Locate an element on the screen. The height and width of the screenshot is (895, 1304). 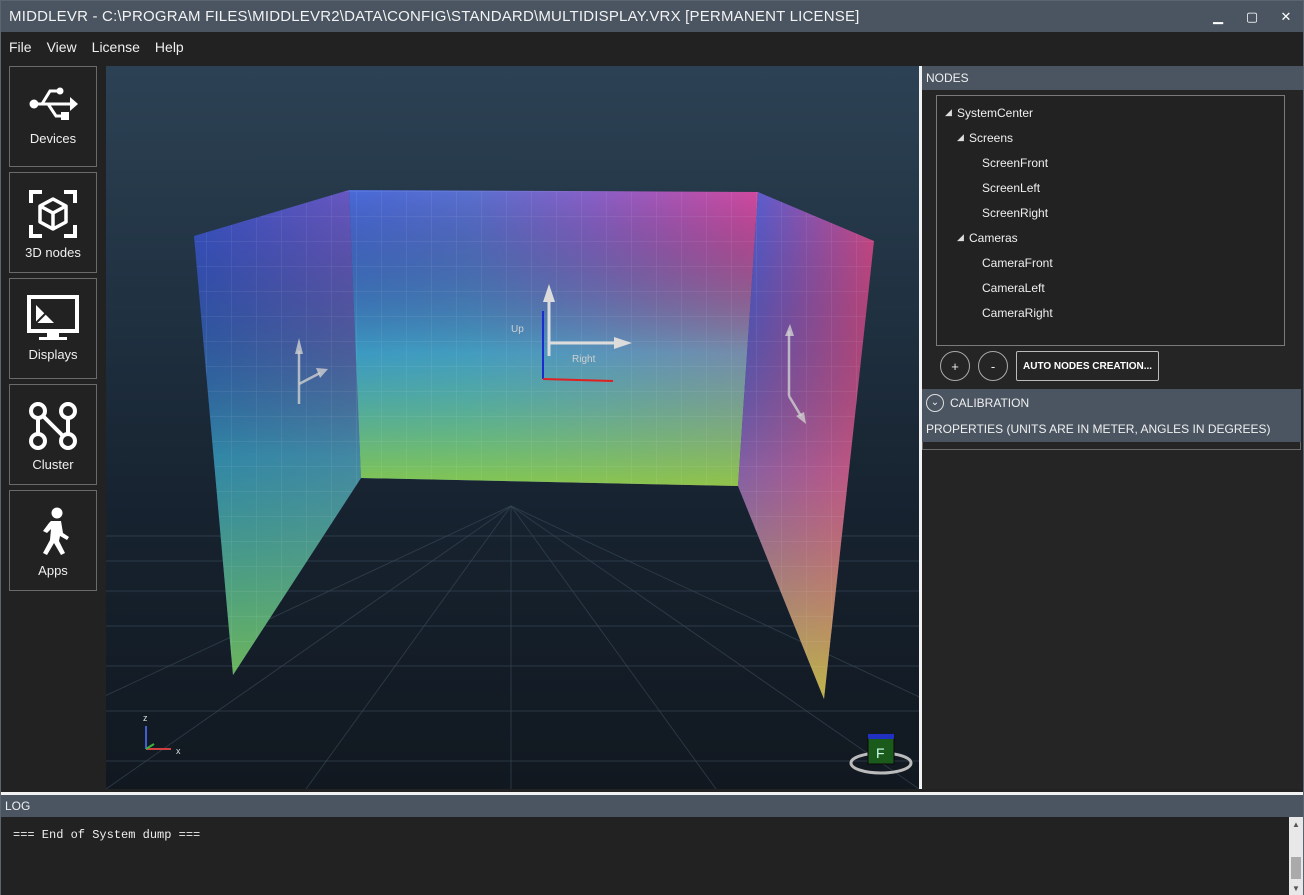
menu-file: File is located at coordinates (20, 47).